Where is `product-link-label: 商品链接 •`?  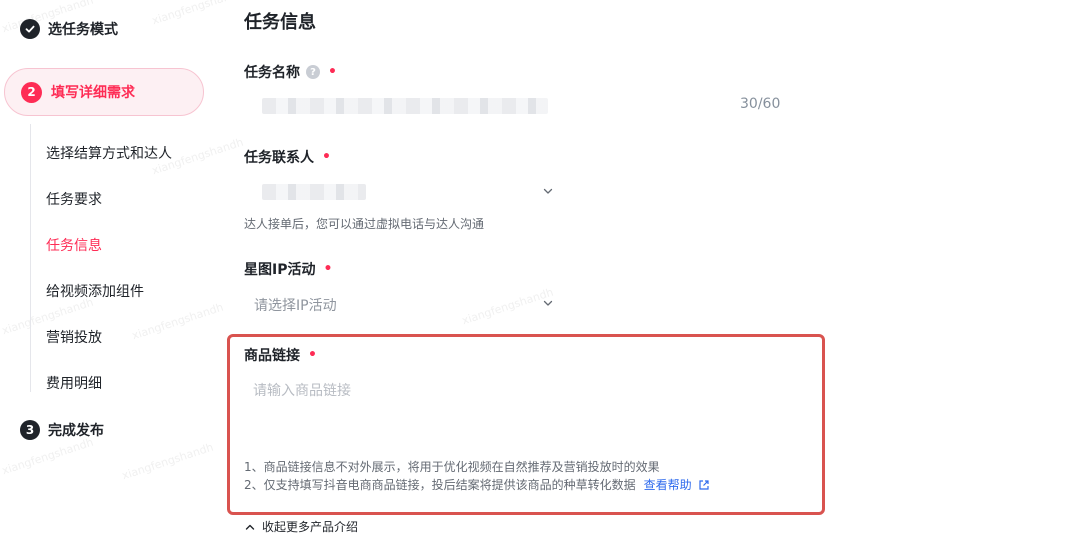
product-link-label: 商品链接 • is located at coordinates (280, 355).